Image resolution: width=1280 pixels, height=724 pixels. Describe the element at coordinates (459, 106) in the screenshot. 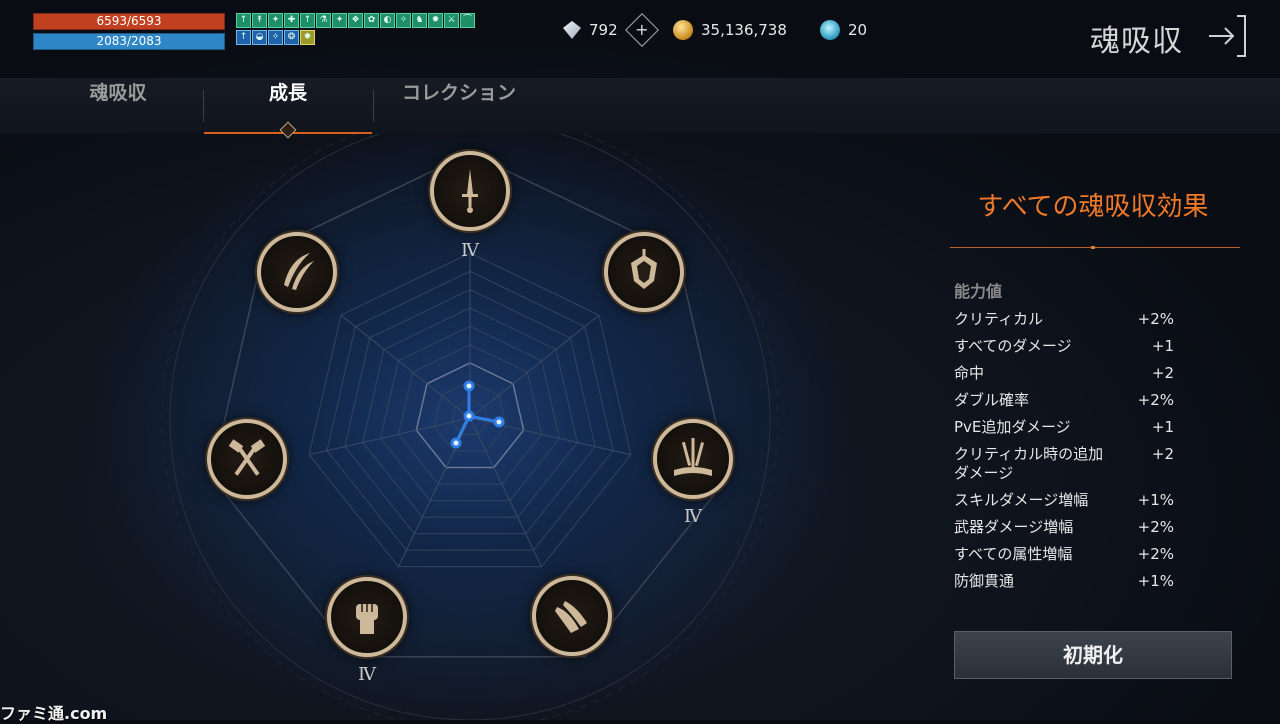

I see `tab-collection: コレクション` at that location.